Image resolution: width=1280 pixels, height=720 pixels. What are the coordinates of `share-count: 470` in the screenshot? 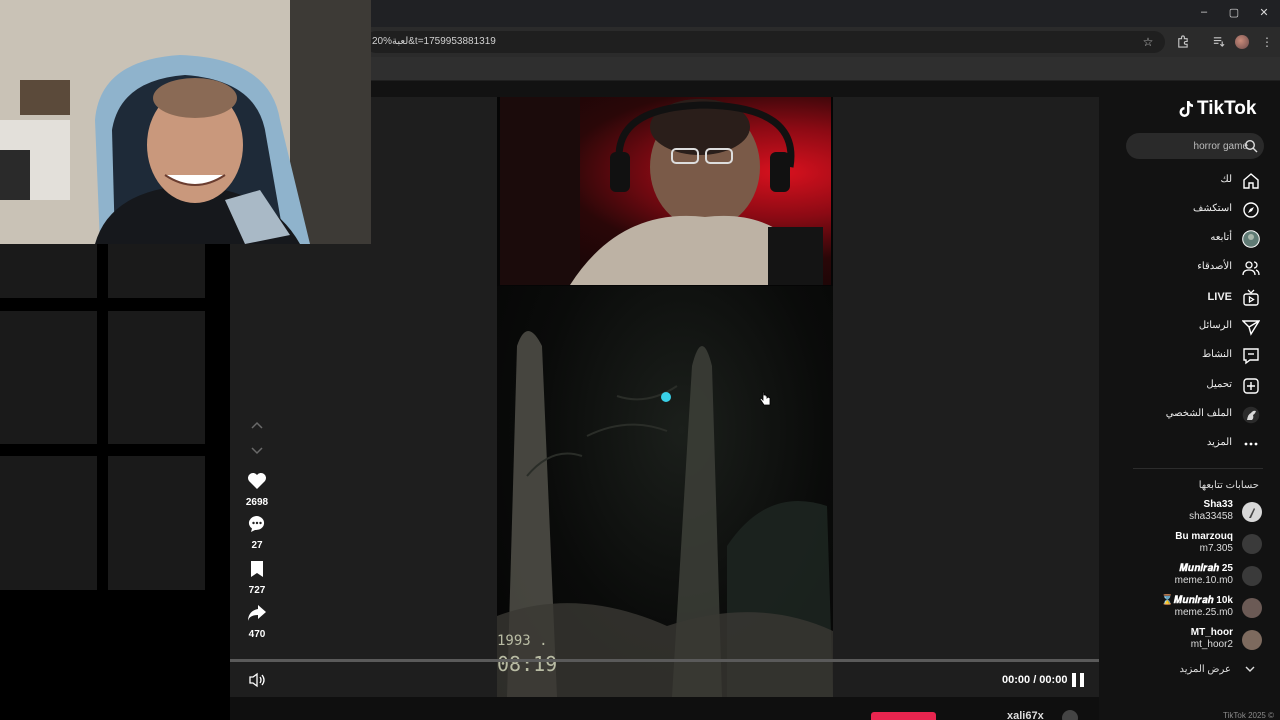 It's located at (257, 634).